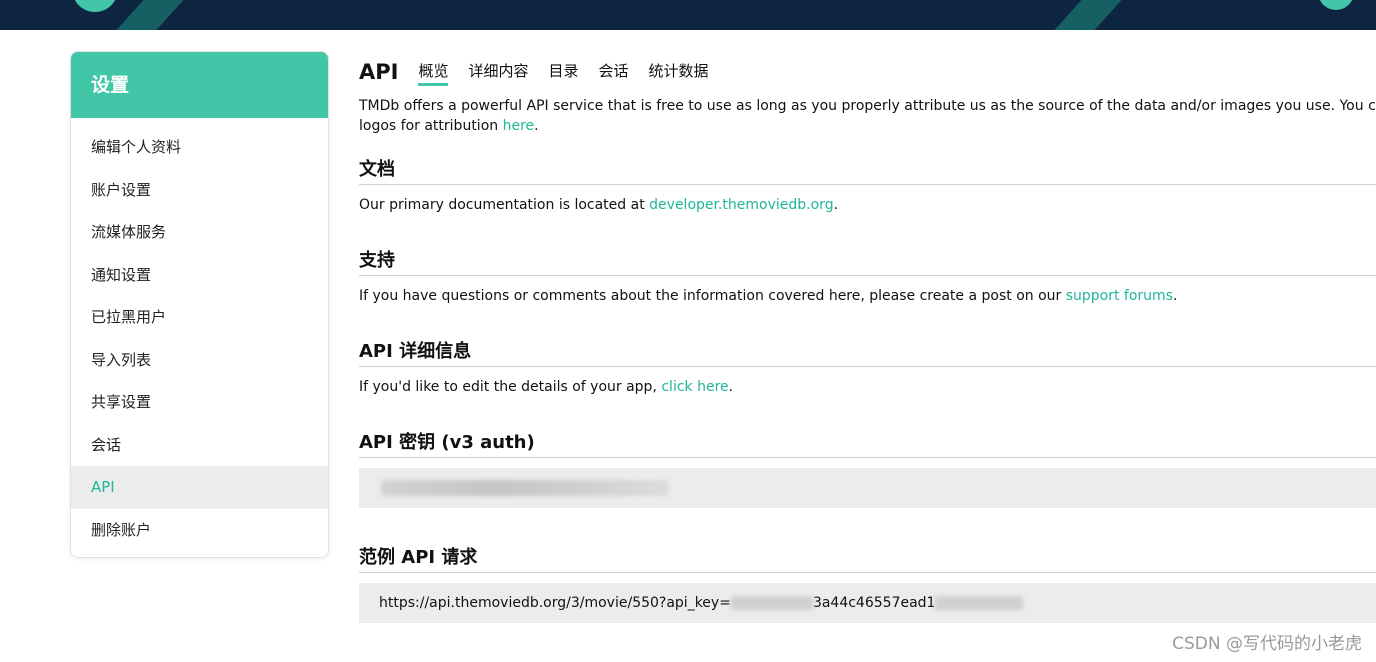 The height and width of the screenshot is (662, 1376). I want to click on support-heading: 支持, so click(867, 261).